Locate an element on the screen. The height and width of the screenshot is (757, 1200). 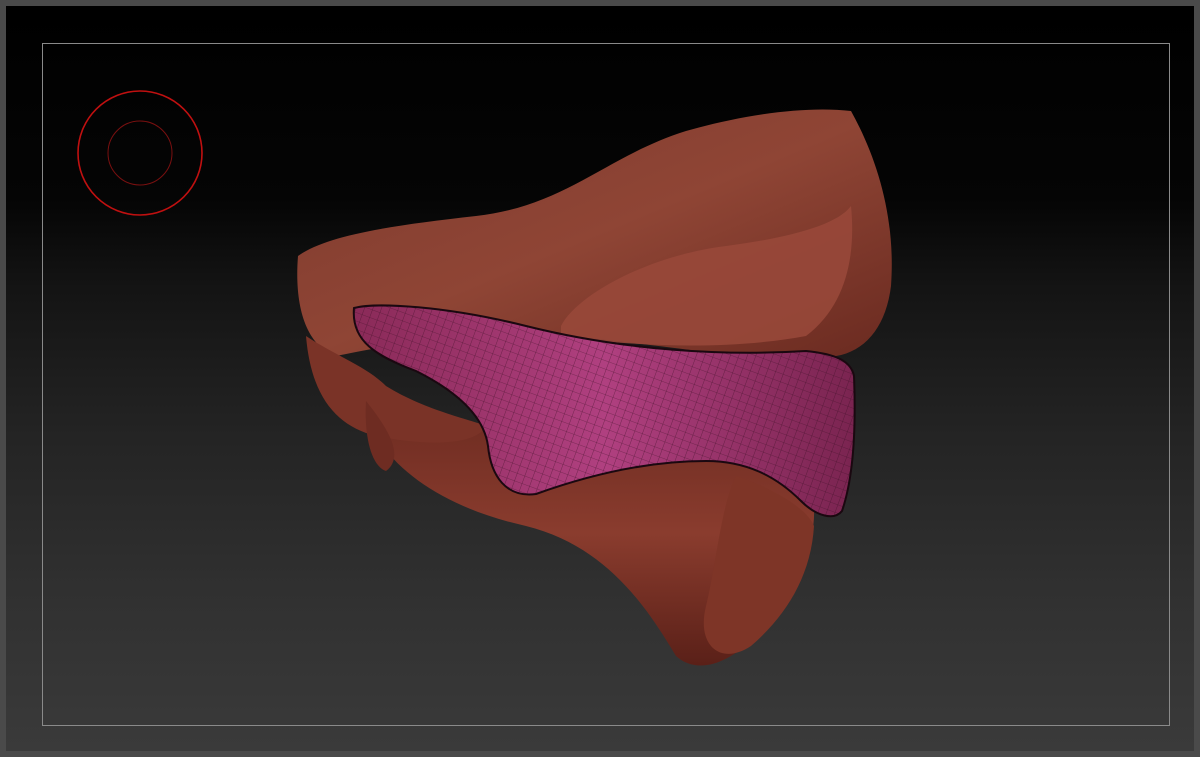
brush-radius-cursor-icon is located at coordinates (140, 153).